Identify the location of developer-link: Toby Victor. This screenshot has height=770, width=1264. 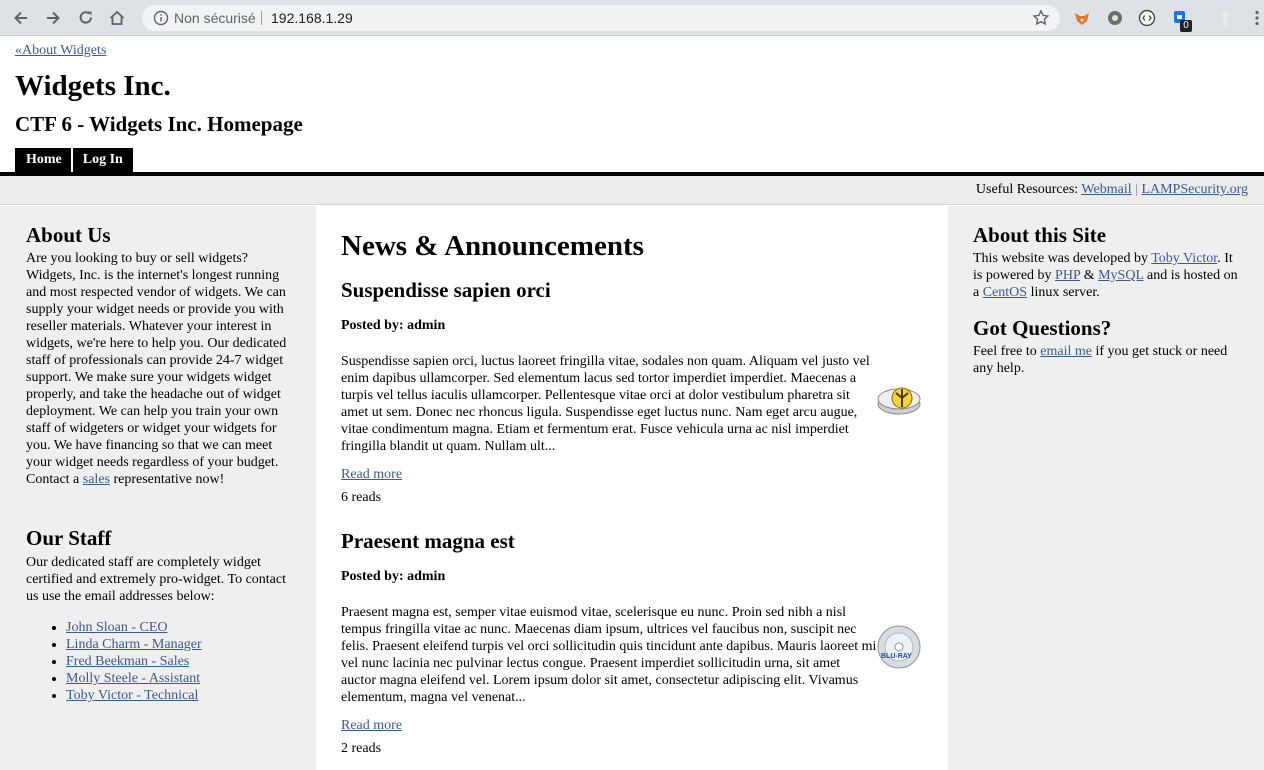
(1184, 258).